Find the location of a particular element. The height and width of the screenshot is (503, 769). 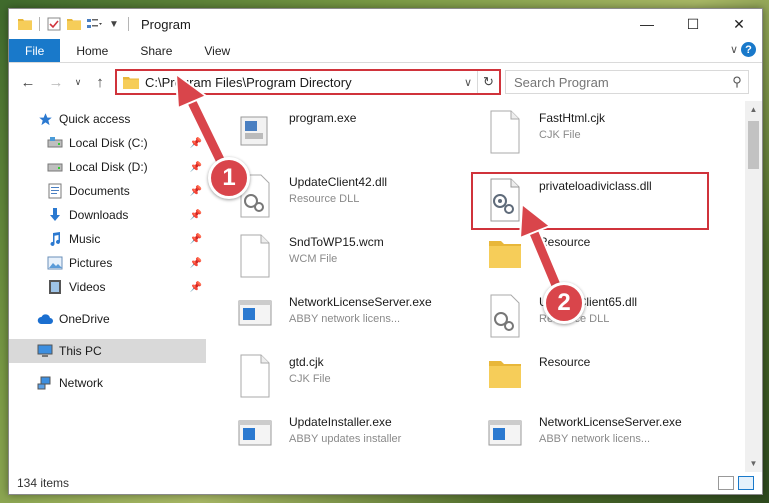

tab-home: Home is located at coordinates (92, 50).